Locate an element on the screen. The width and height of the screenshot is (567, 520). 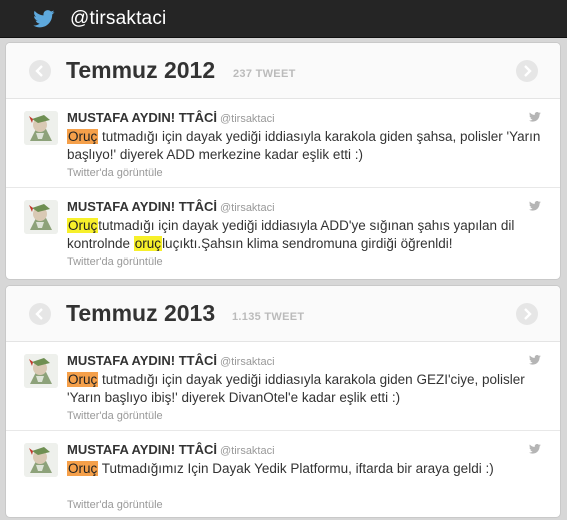
top-bar: @tirsaktaci is located at coordinates (283, 19).